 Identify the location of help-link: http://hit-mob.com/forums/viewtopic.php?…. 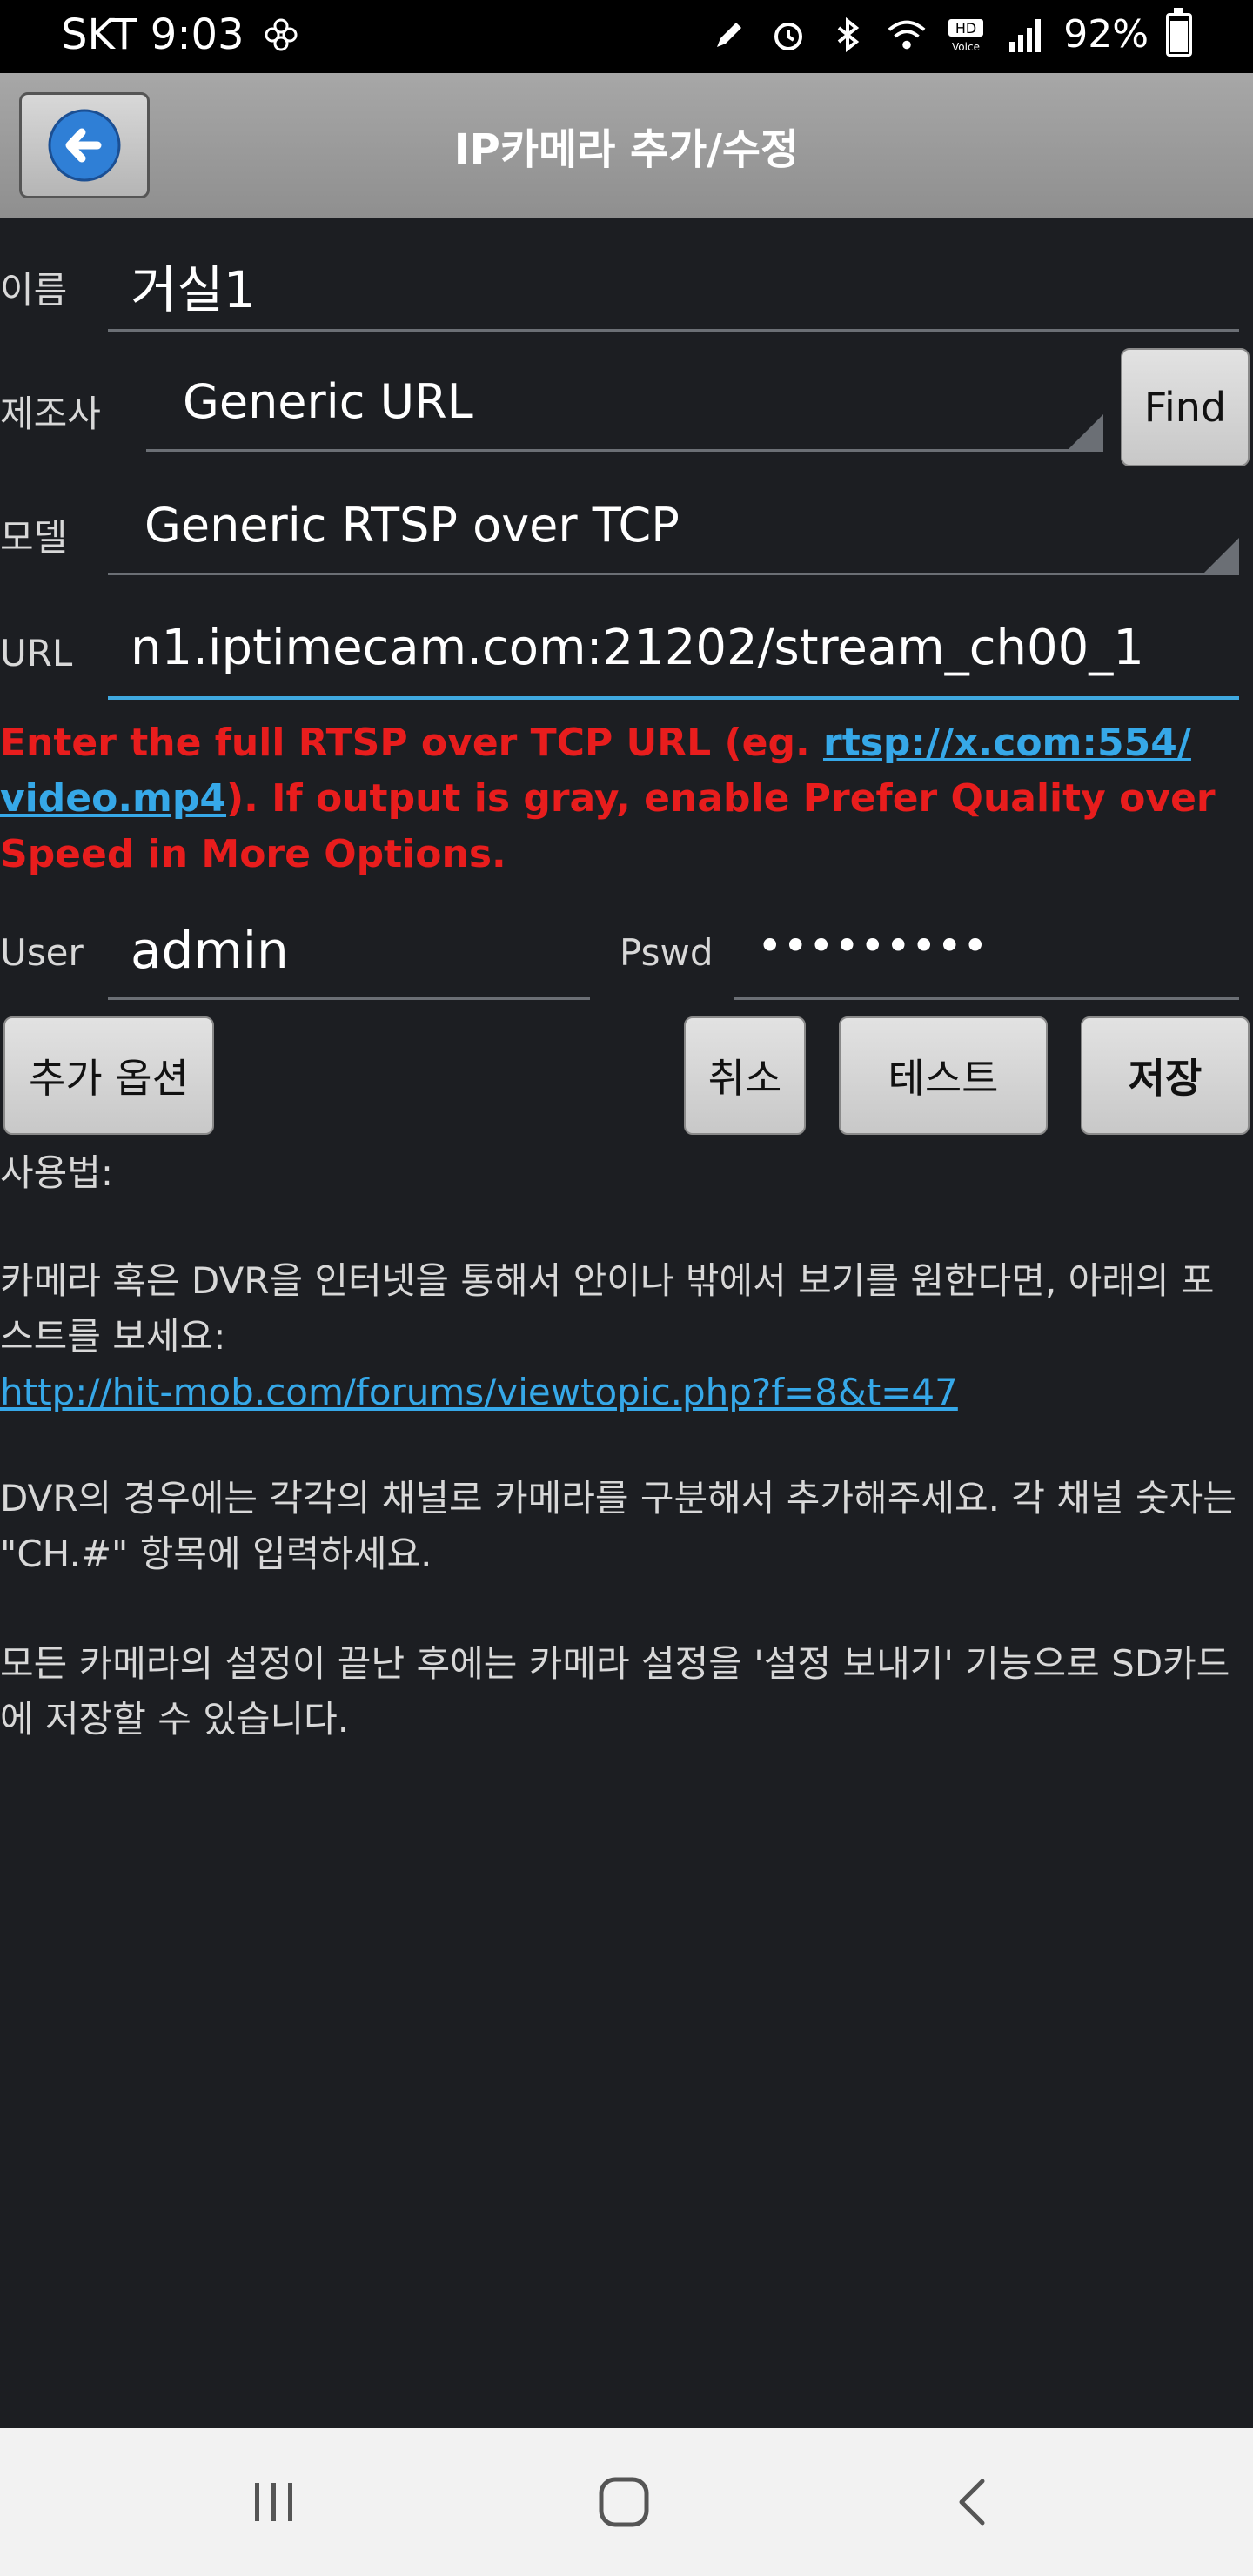
(479, 1392).